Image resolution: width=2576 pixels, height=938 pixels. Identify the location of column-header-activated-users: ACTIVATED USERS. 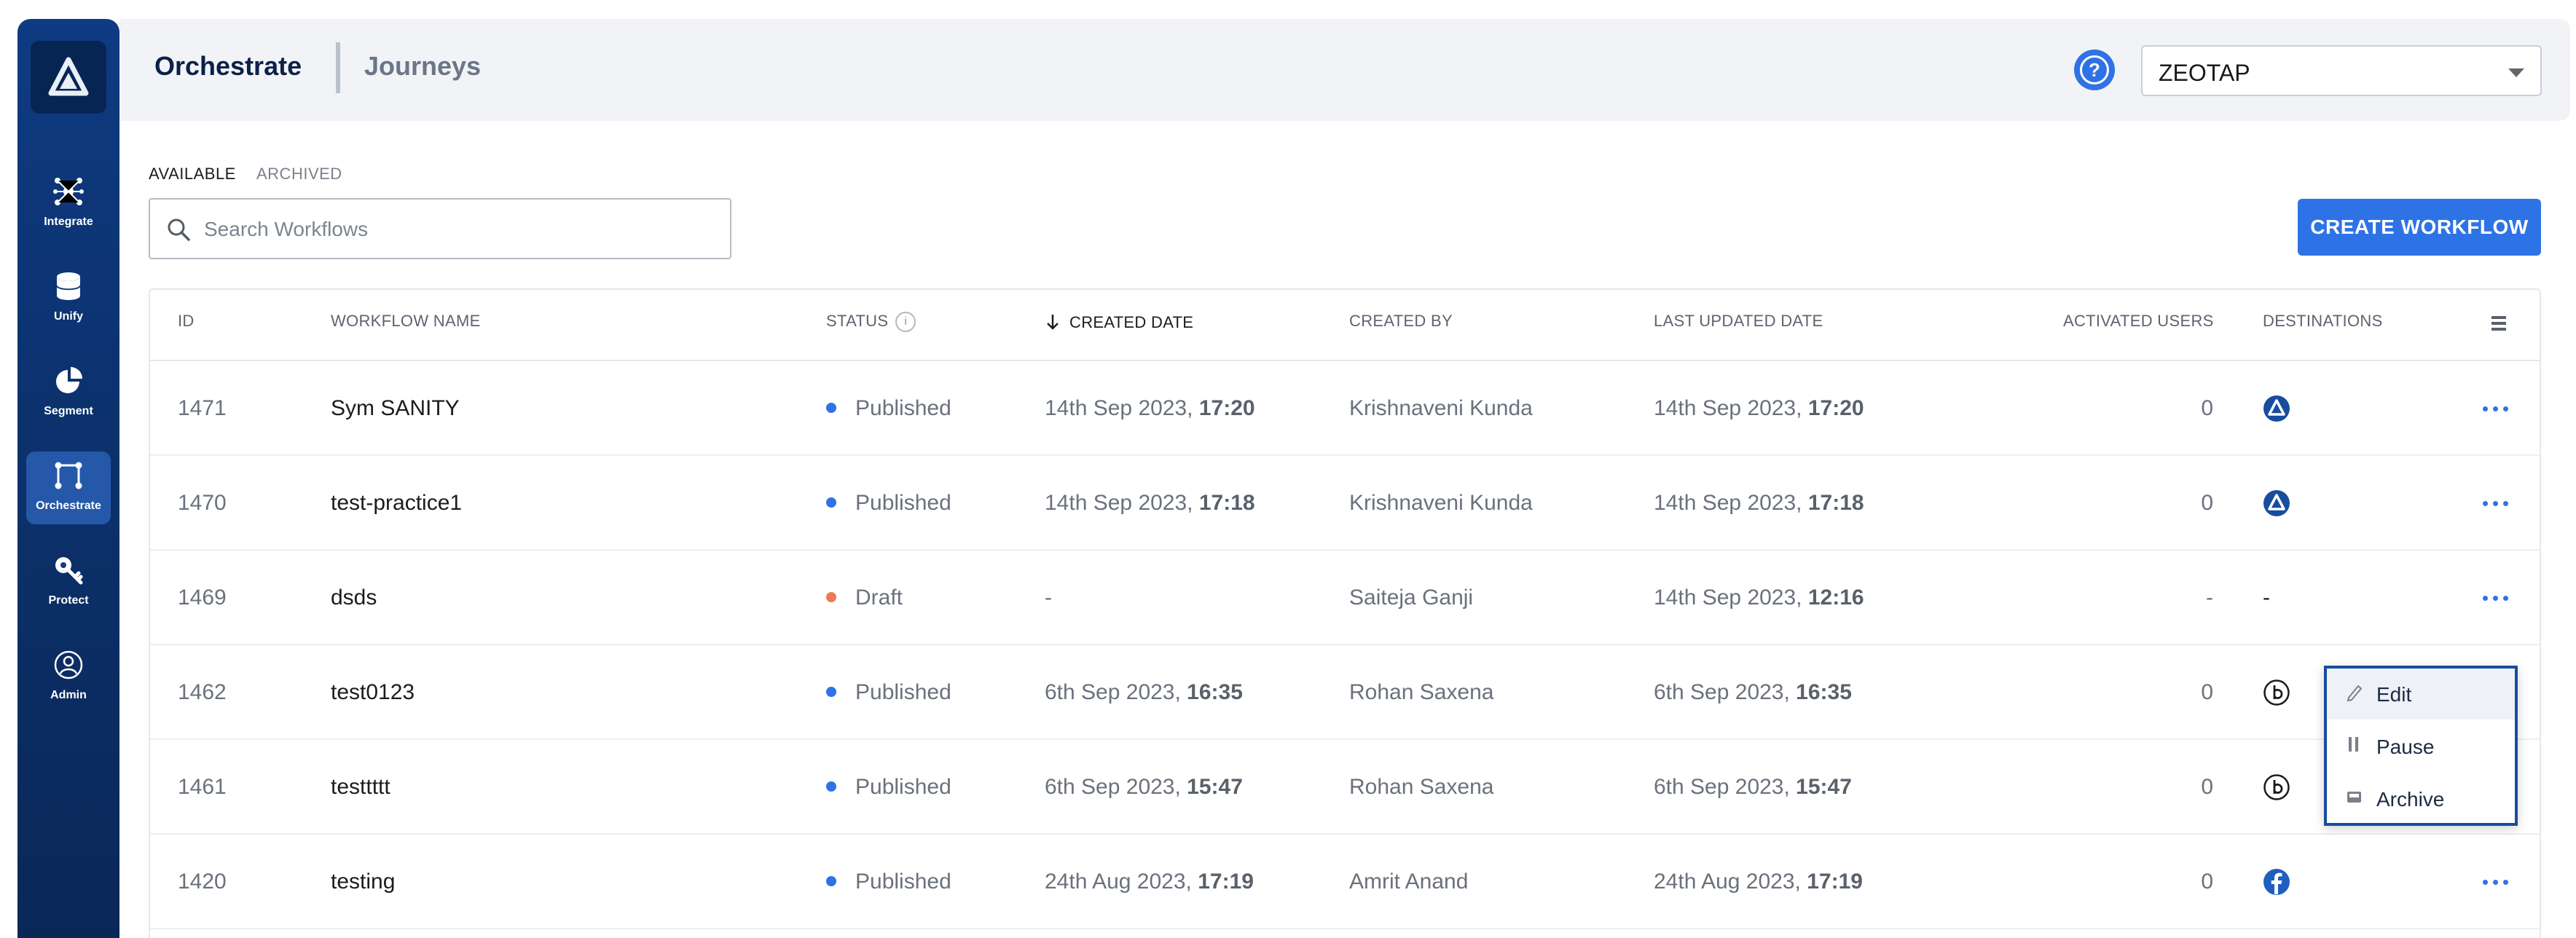
(2138, 321).